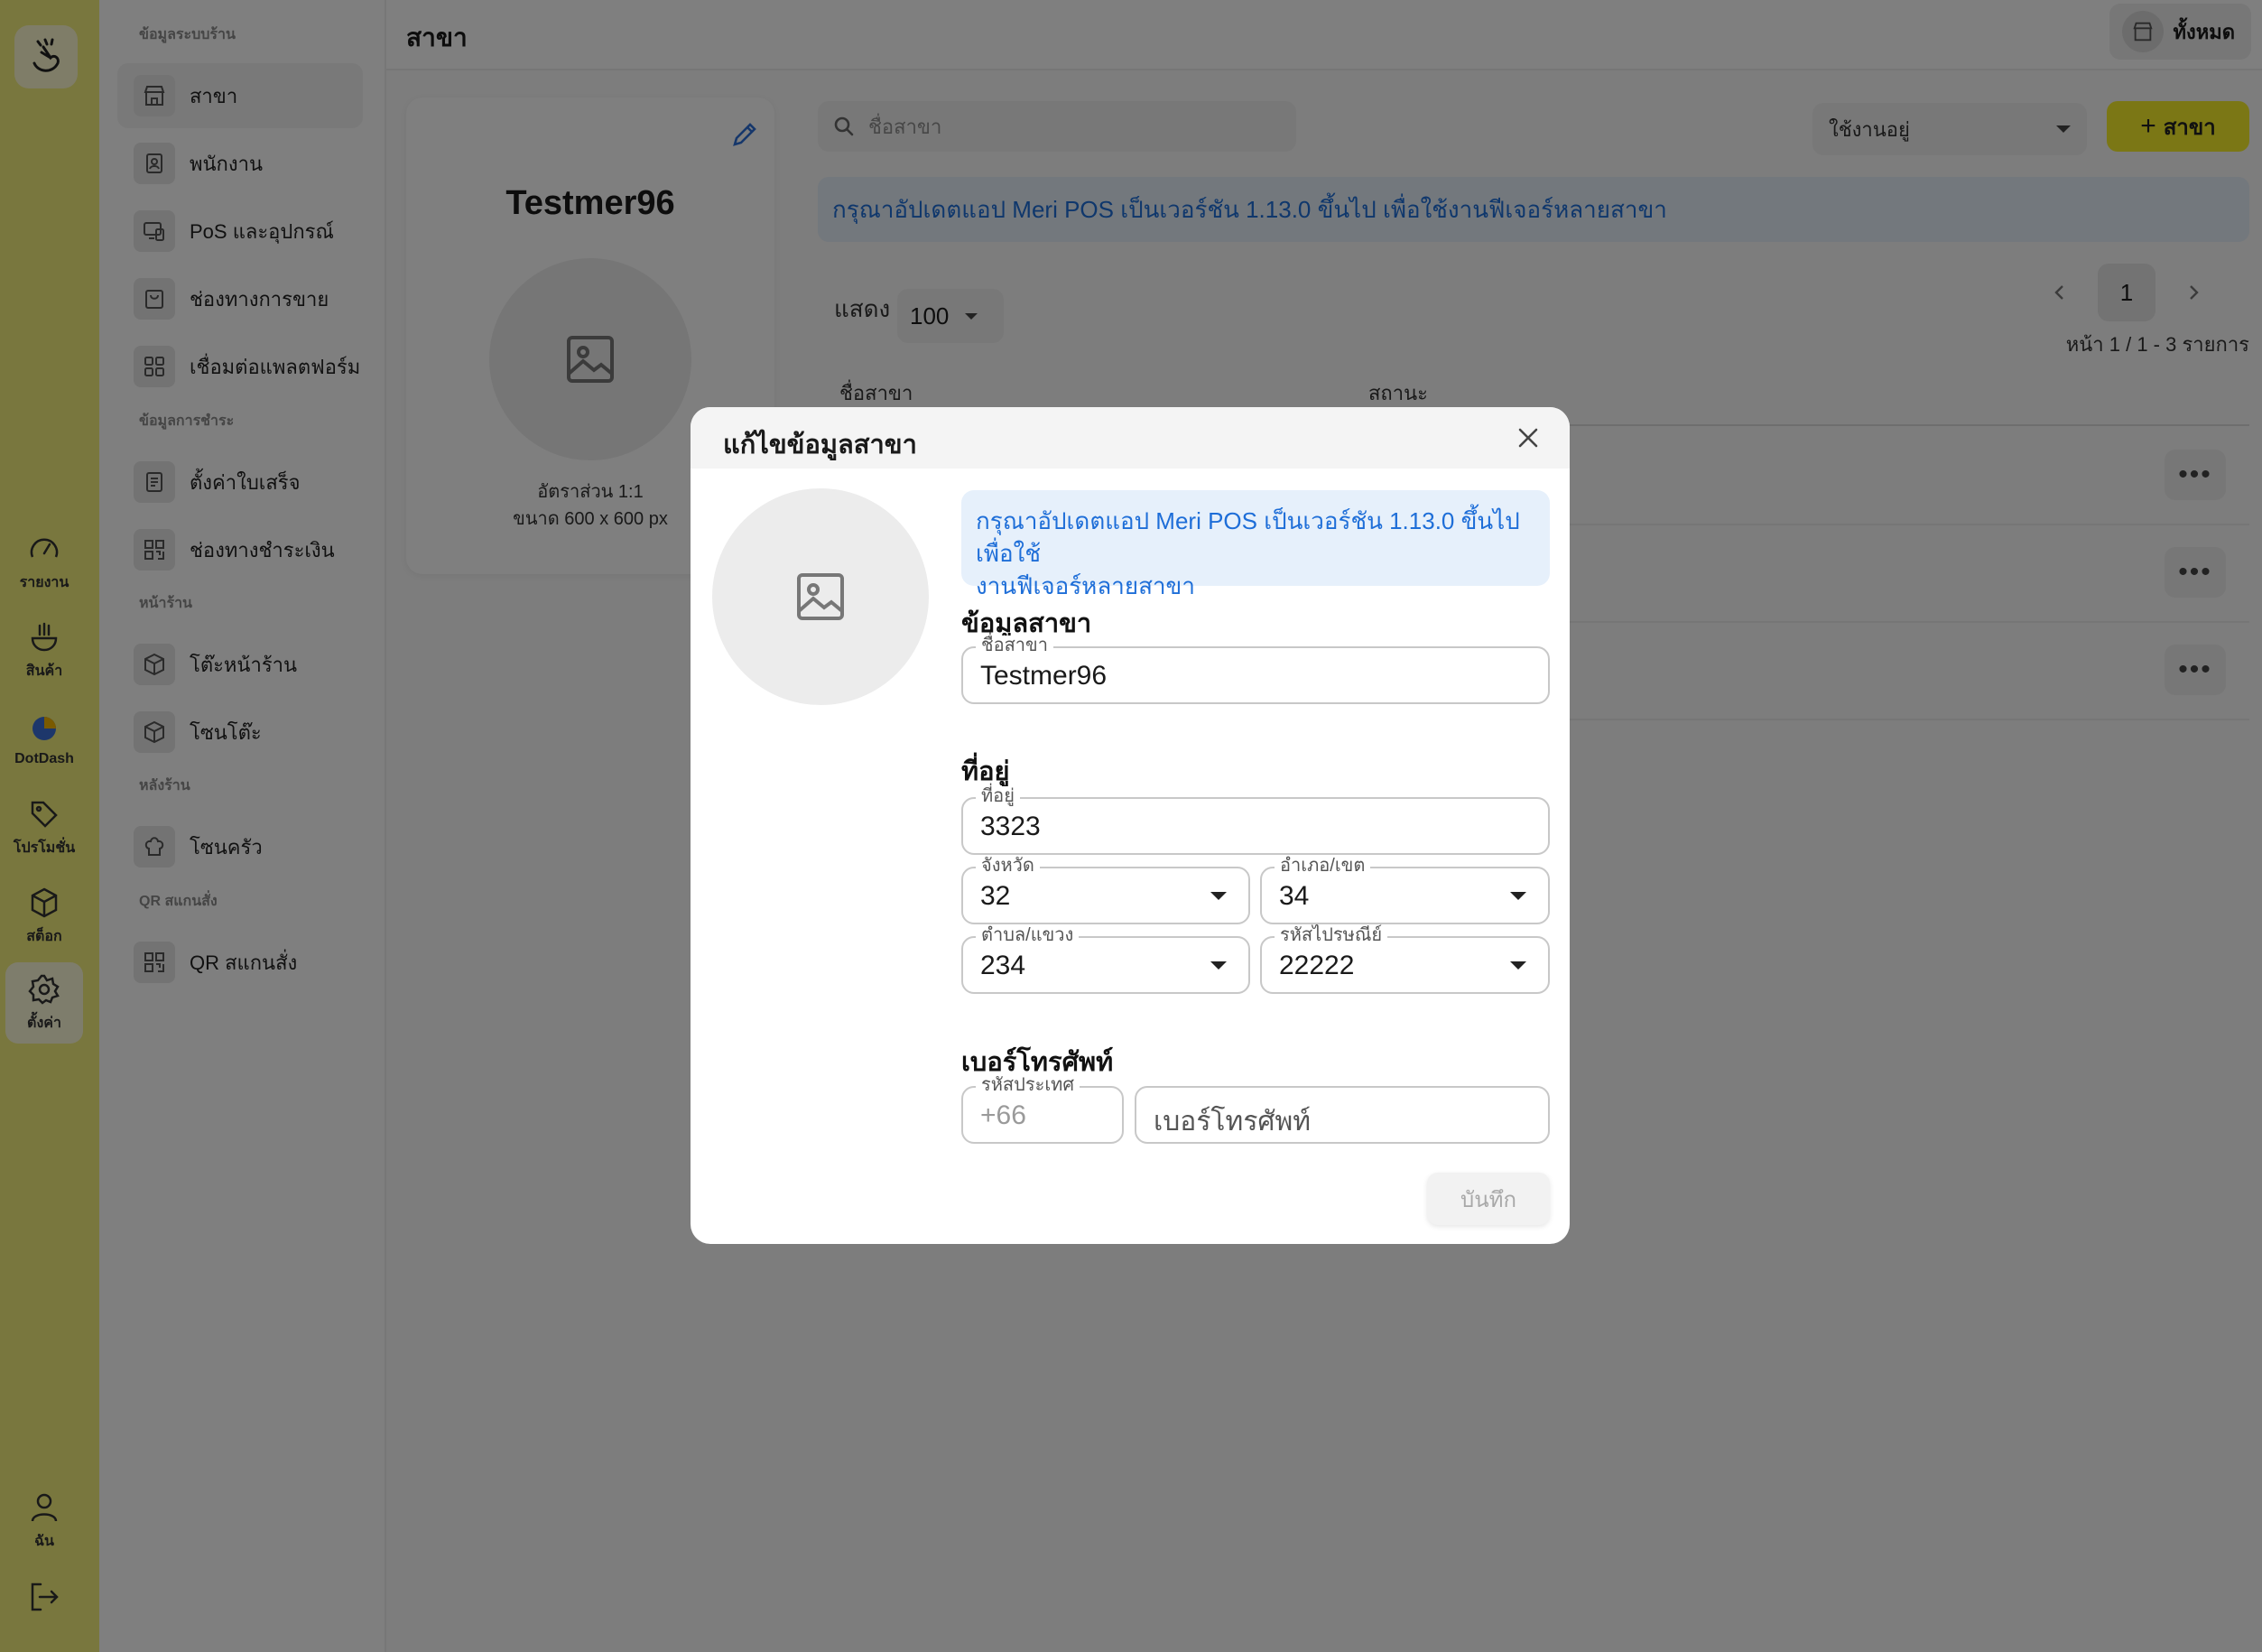  I want to click on field-label: จังหวัด, so click(1008, 866).